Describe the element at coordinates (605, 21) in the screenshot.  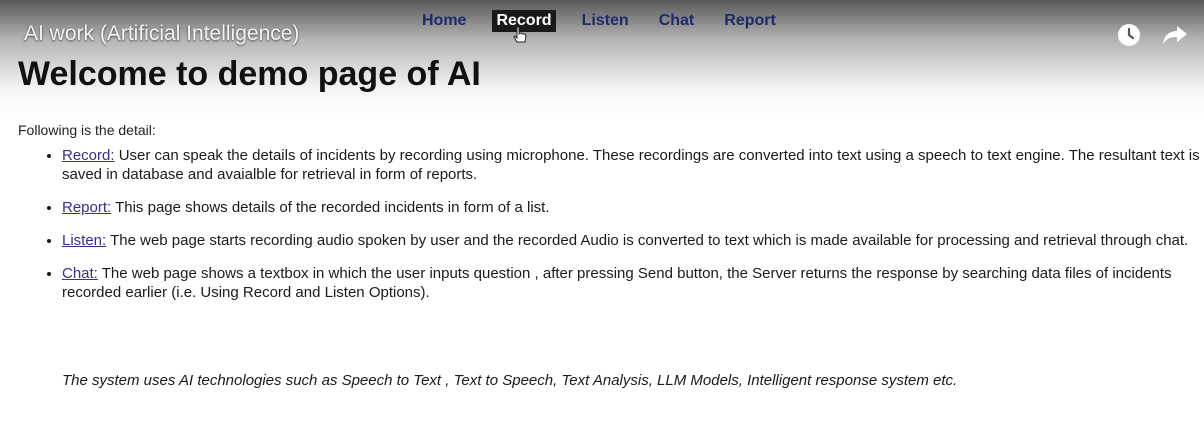
I see `nav-listen: Listen` at that location.